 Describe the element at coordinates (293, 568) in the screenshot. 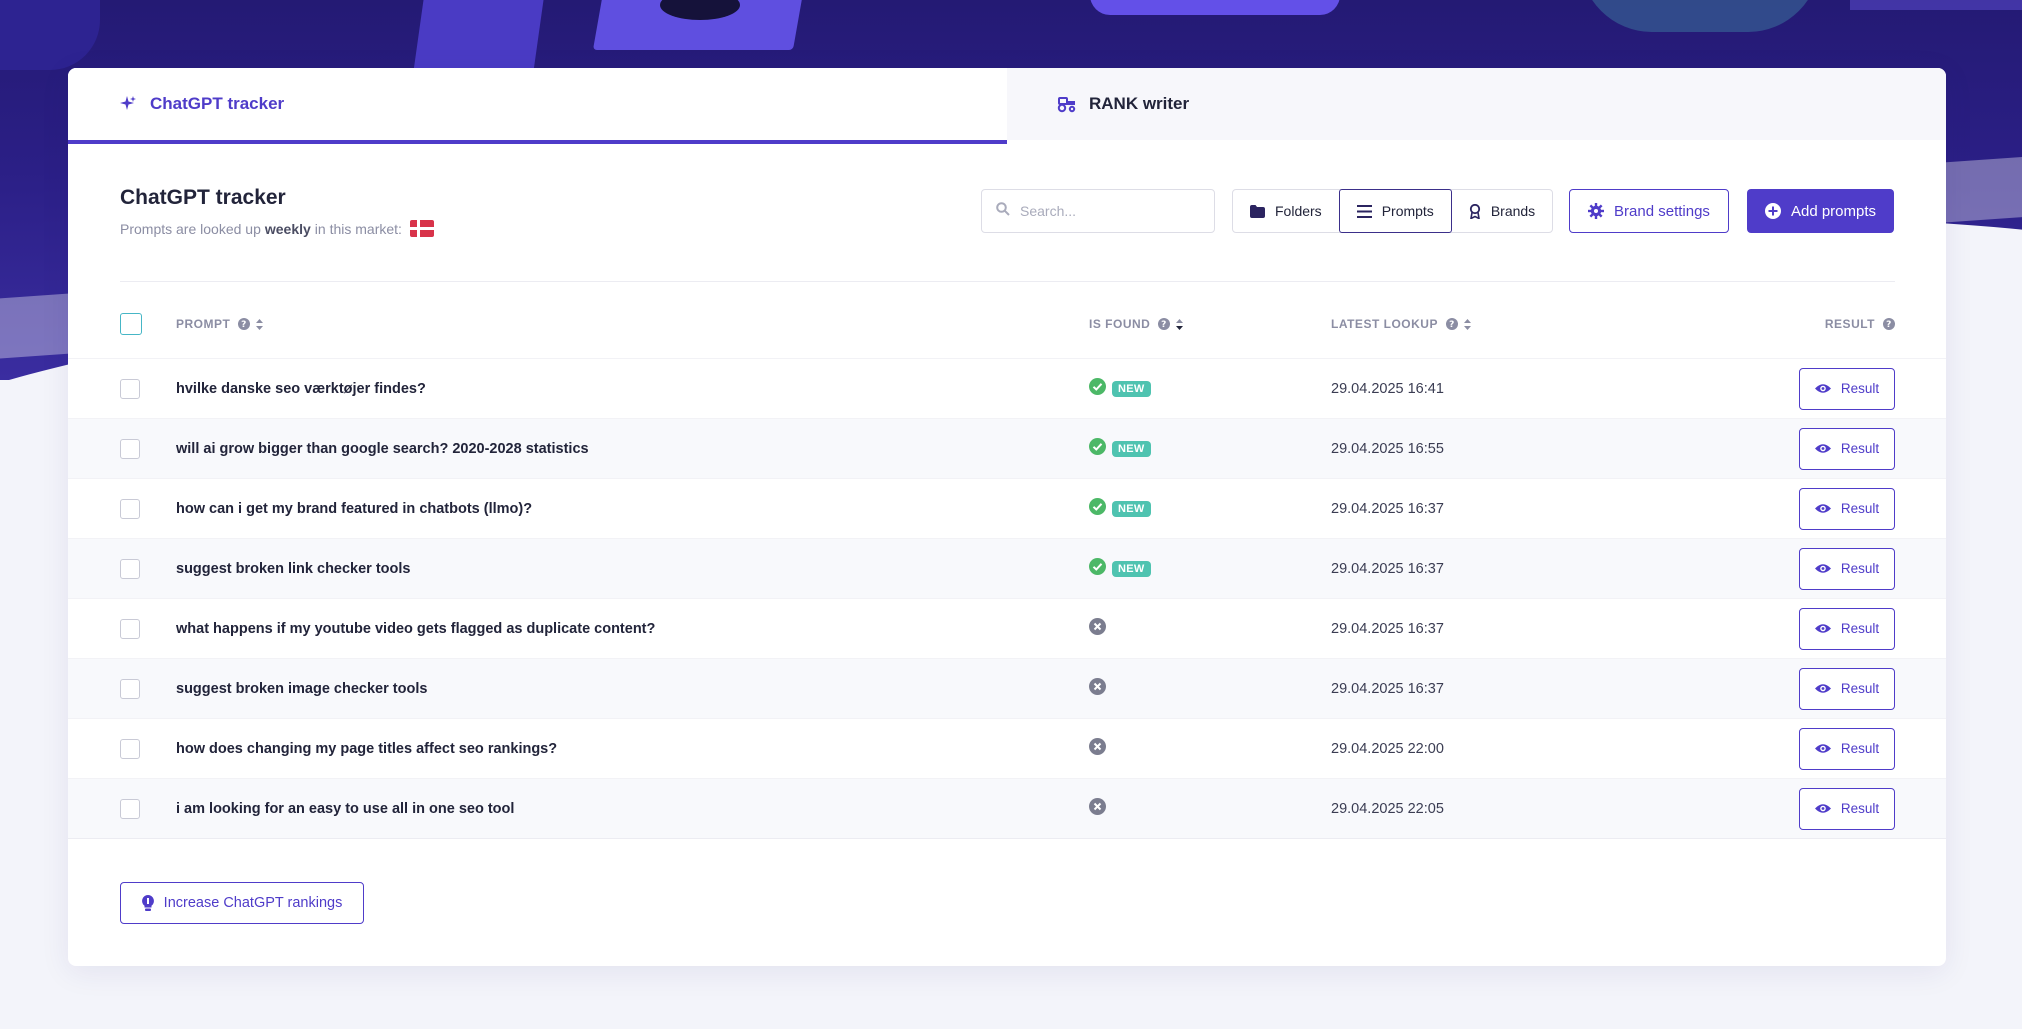

I see `prompt-text: suggest broken link checker tools` at that location.